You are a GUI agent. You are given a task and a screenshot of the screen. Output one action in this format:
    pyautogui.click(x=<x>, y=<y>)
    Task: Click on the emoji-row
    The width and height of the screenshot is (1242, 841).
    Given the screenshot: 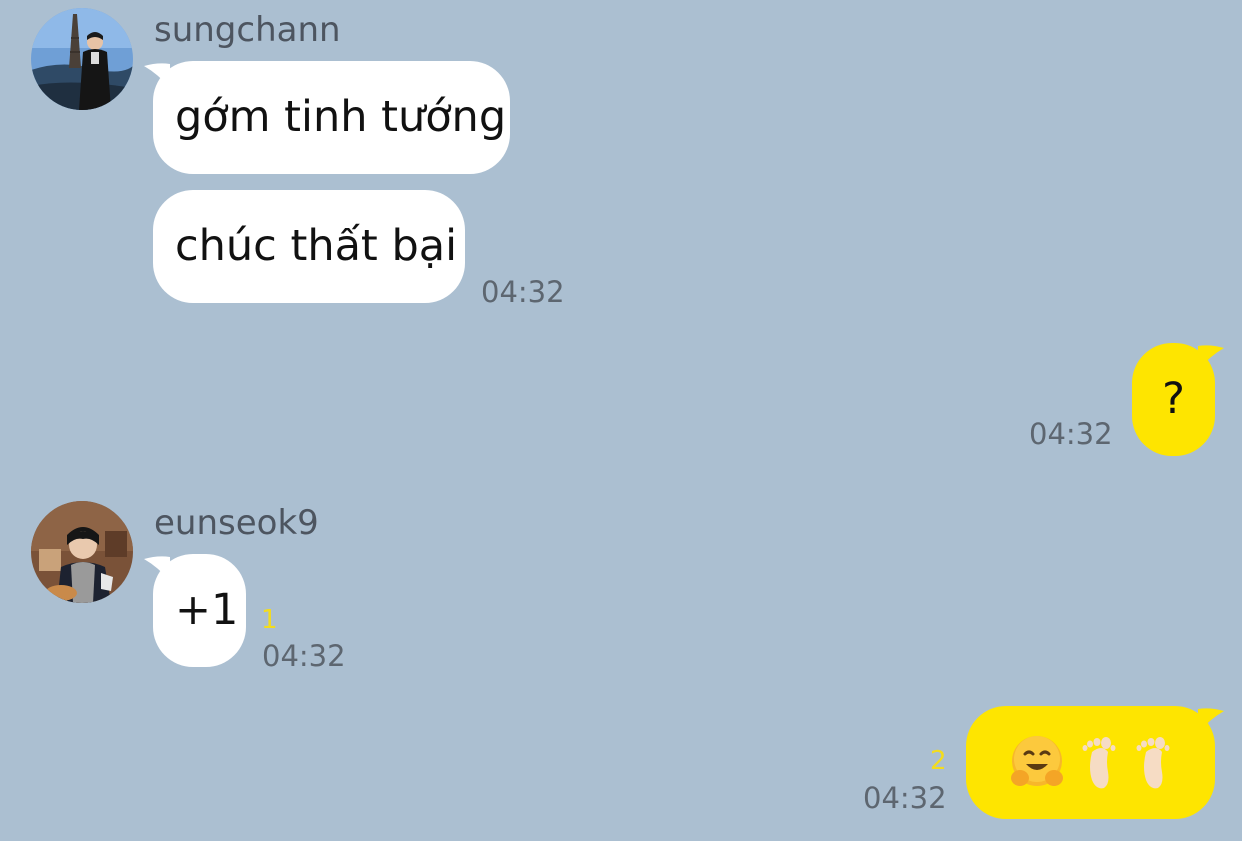 What is the action you would take?
    pyautogui.click(x=1091, y=763)
    